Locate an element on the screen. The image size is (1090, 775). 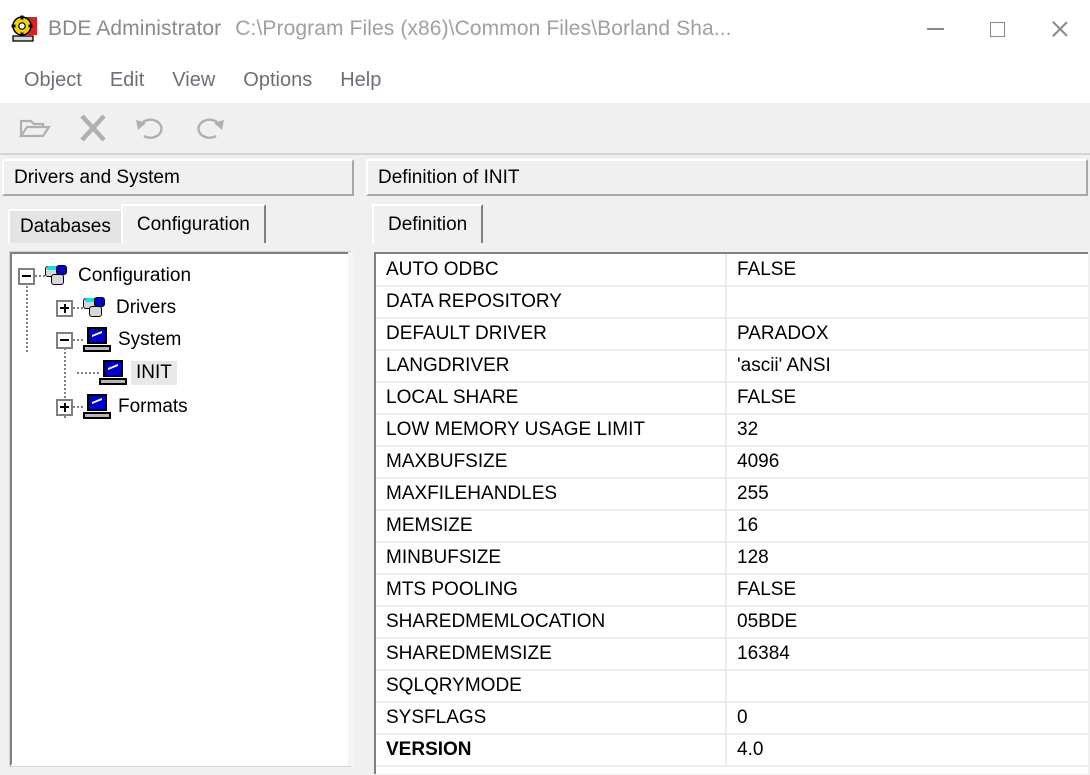
definition-key-cell: LOW MEMORY USAGE LIMIT is located at coordinates (551, 430).